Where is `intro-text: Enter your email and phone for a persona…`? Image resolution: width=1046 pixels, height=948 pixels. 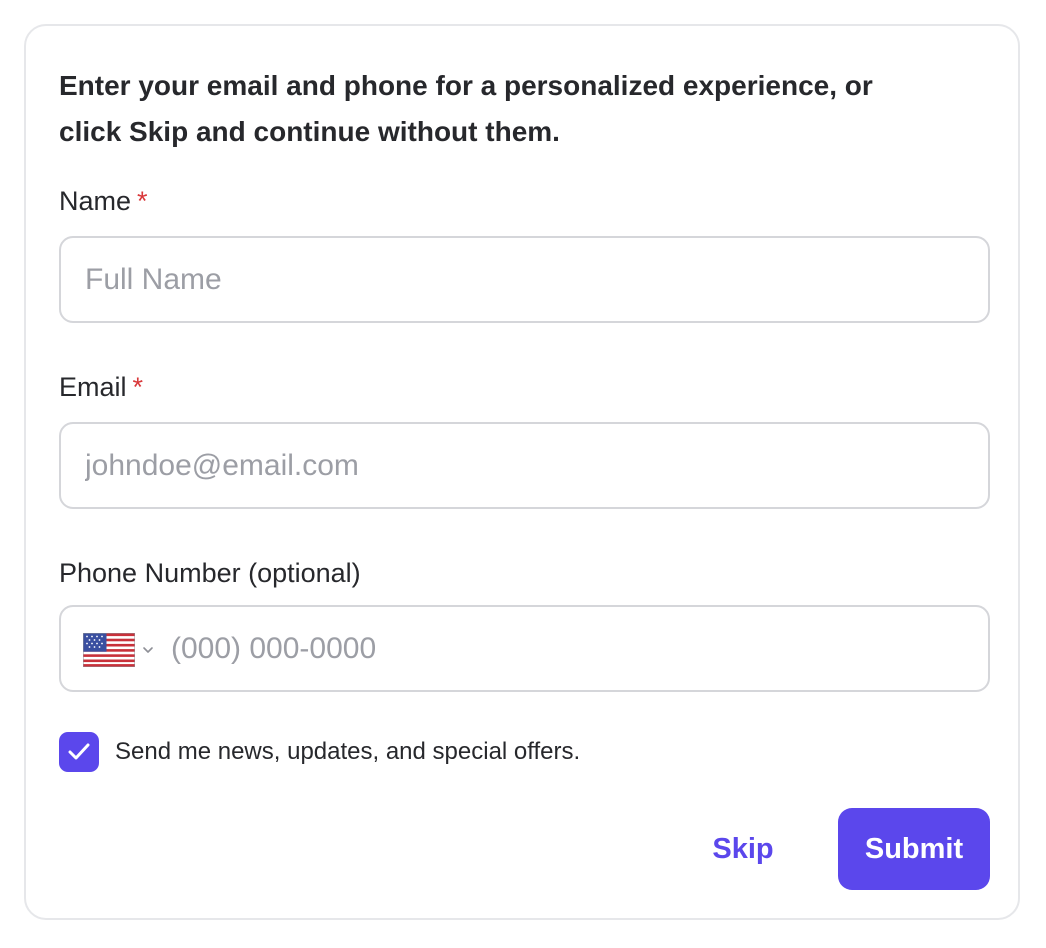 intro-text: Enter your email and phone for a persona… is located at coordinates (519, 109).